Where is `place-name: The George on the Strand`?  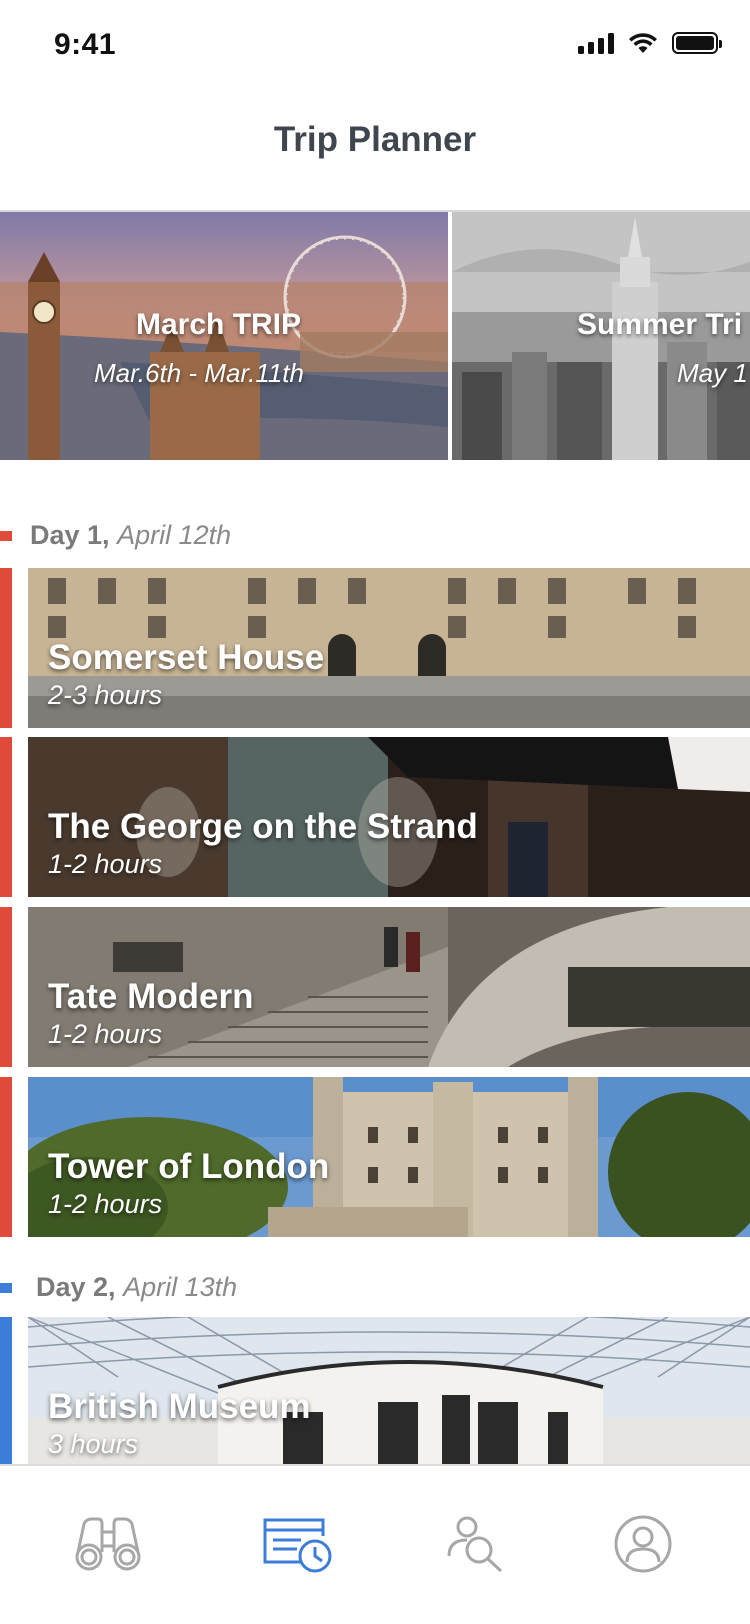 place-name: The George on the Strand is located at coordinates (263, 826).